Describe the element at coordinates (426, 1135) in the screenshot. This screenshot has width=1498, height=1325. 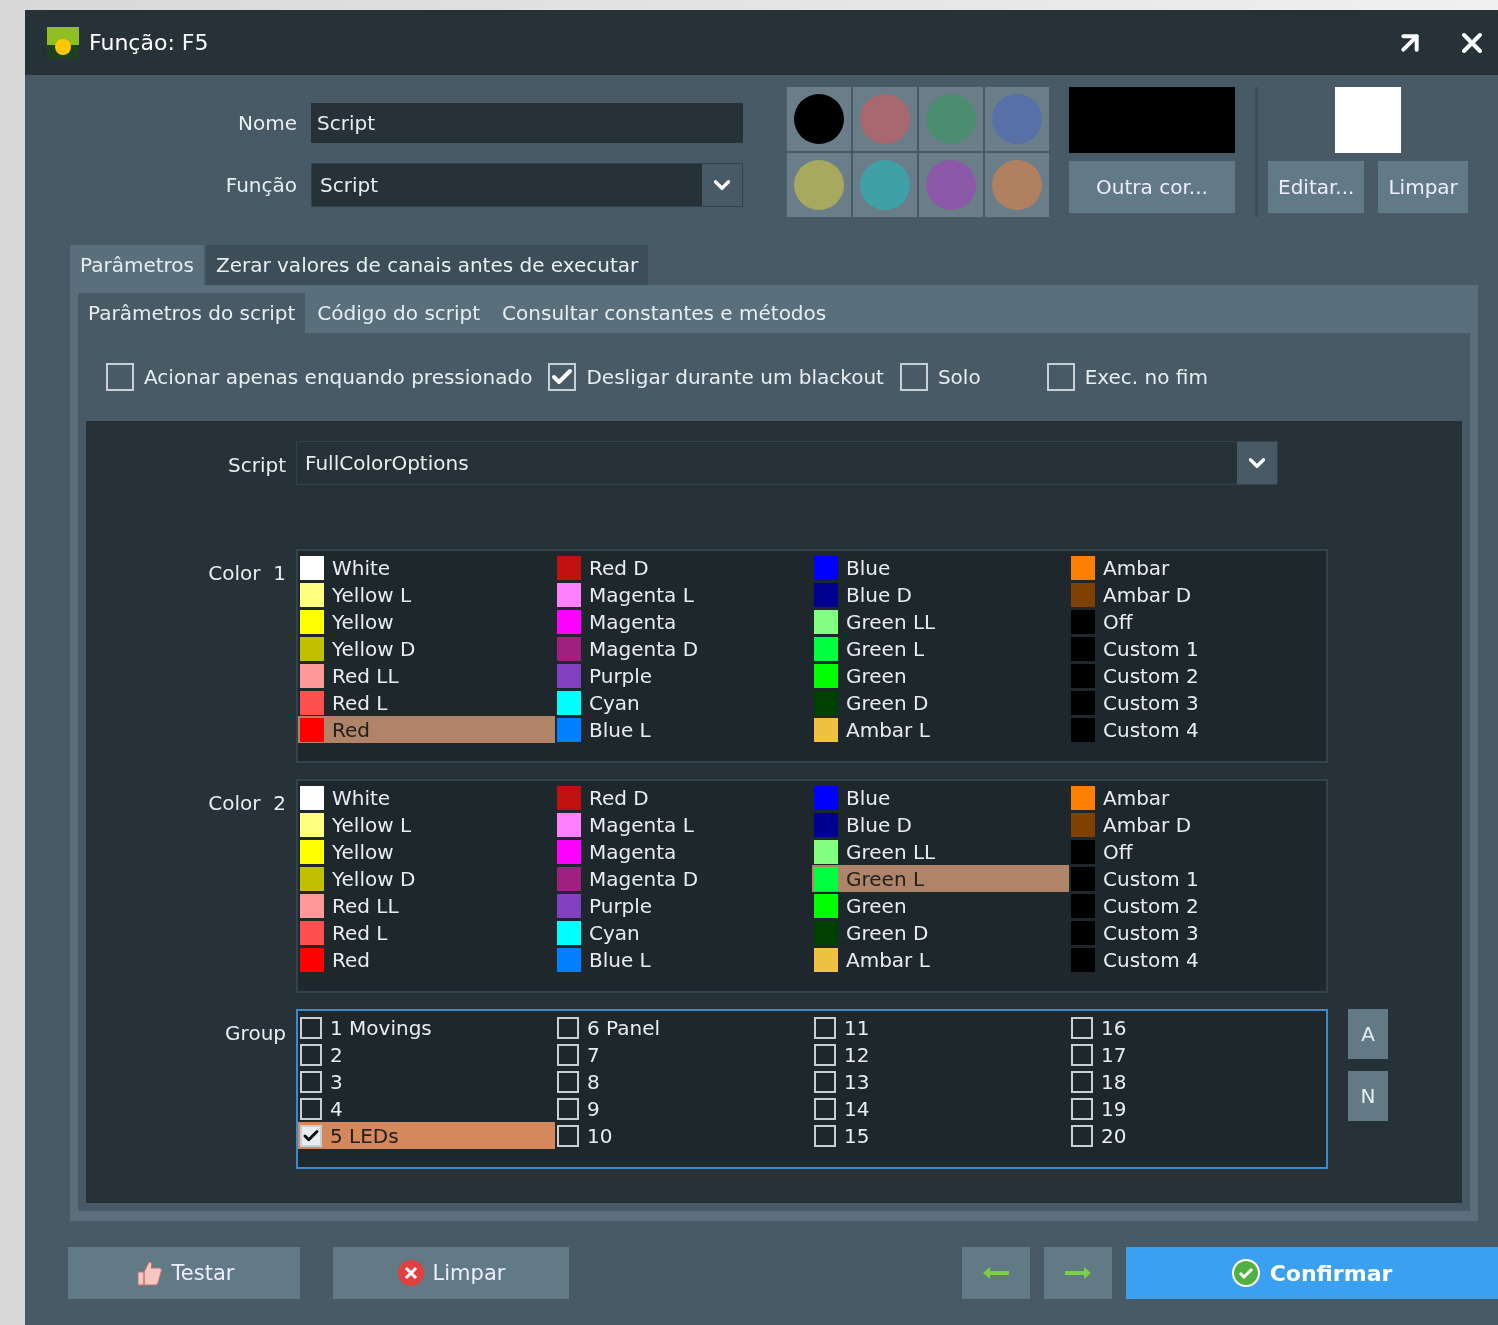
I see `group-option: 5 LEDs` at that location.